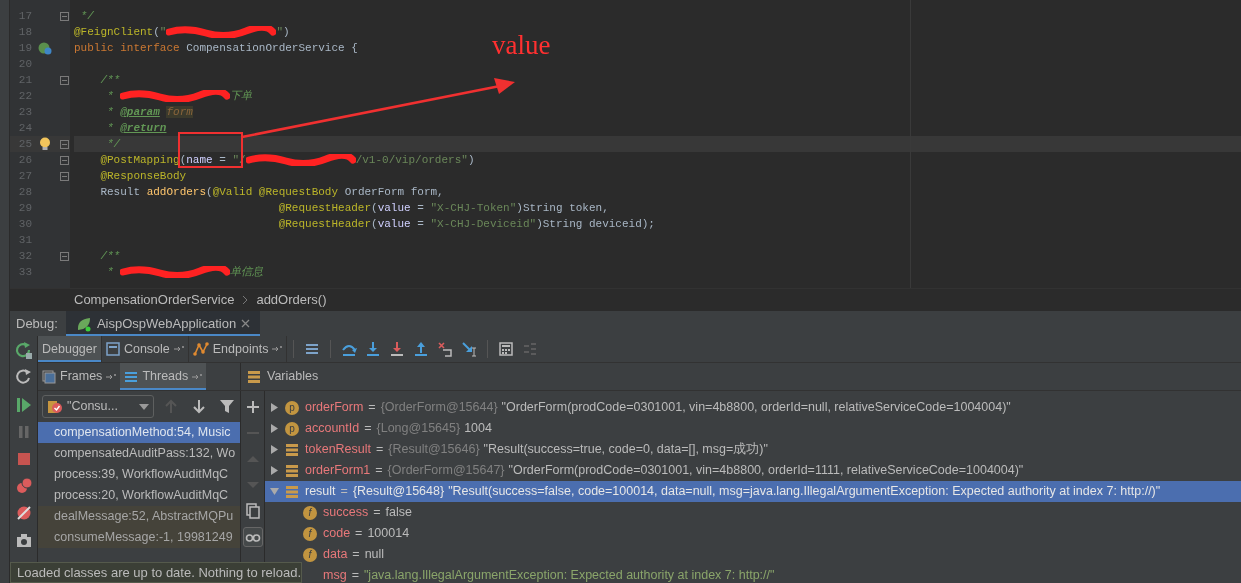 This screenshot has height=583, width=1241. Describe the element at coordinates (139, 432) in the screenshot. I see `frame-row: compensationMethod:54, Music` at that location.